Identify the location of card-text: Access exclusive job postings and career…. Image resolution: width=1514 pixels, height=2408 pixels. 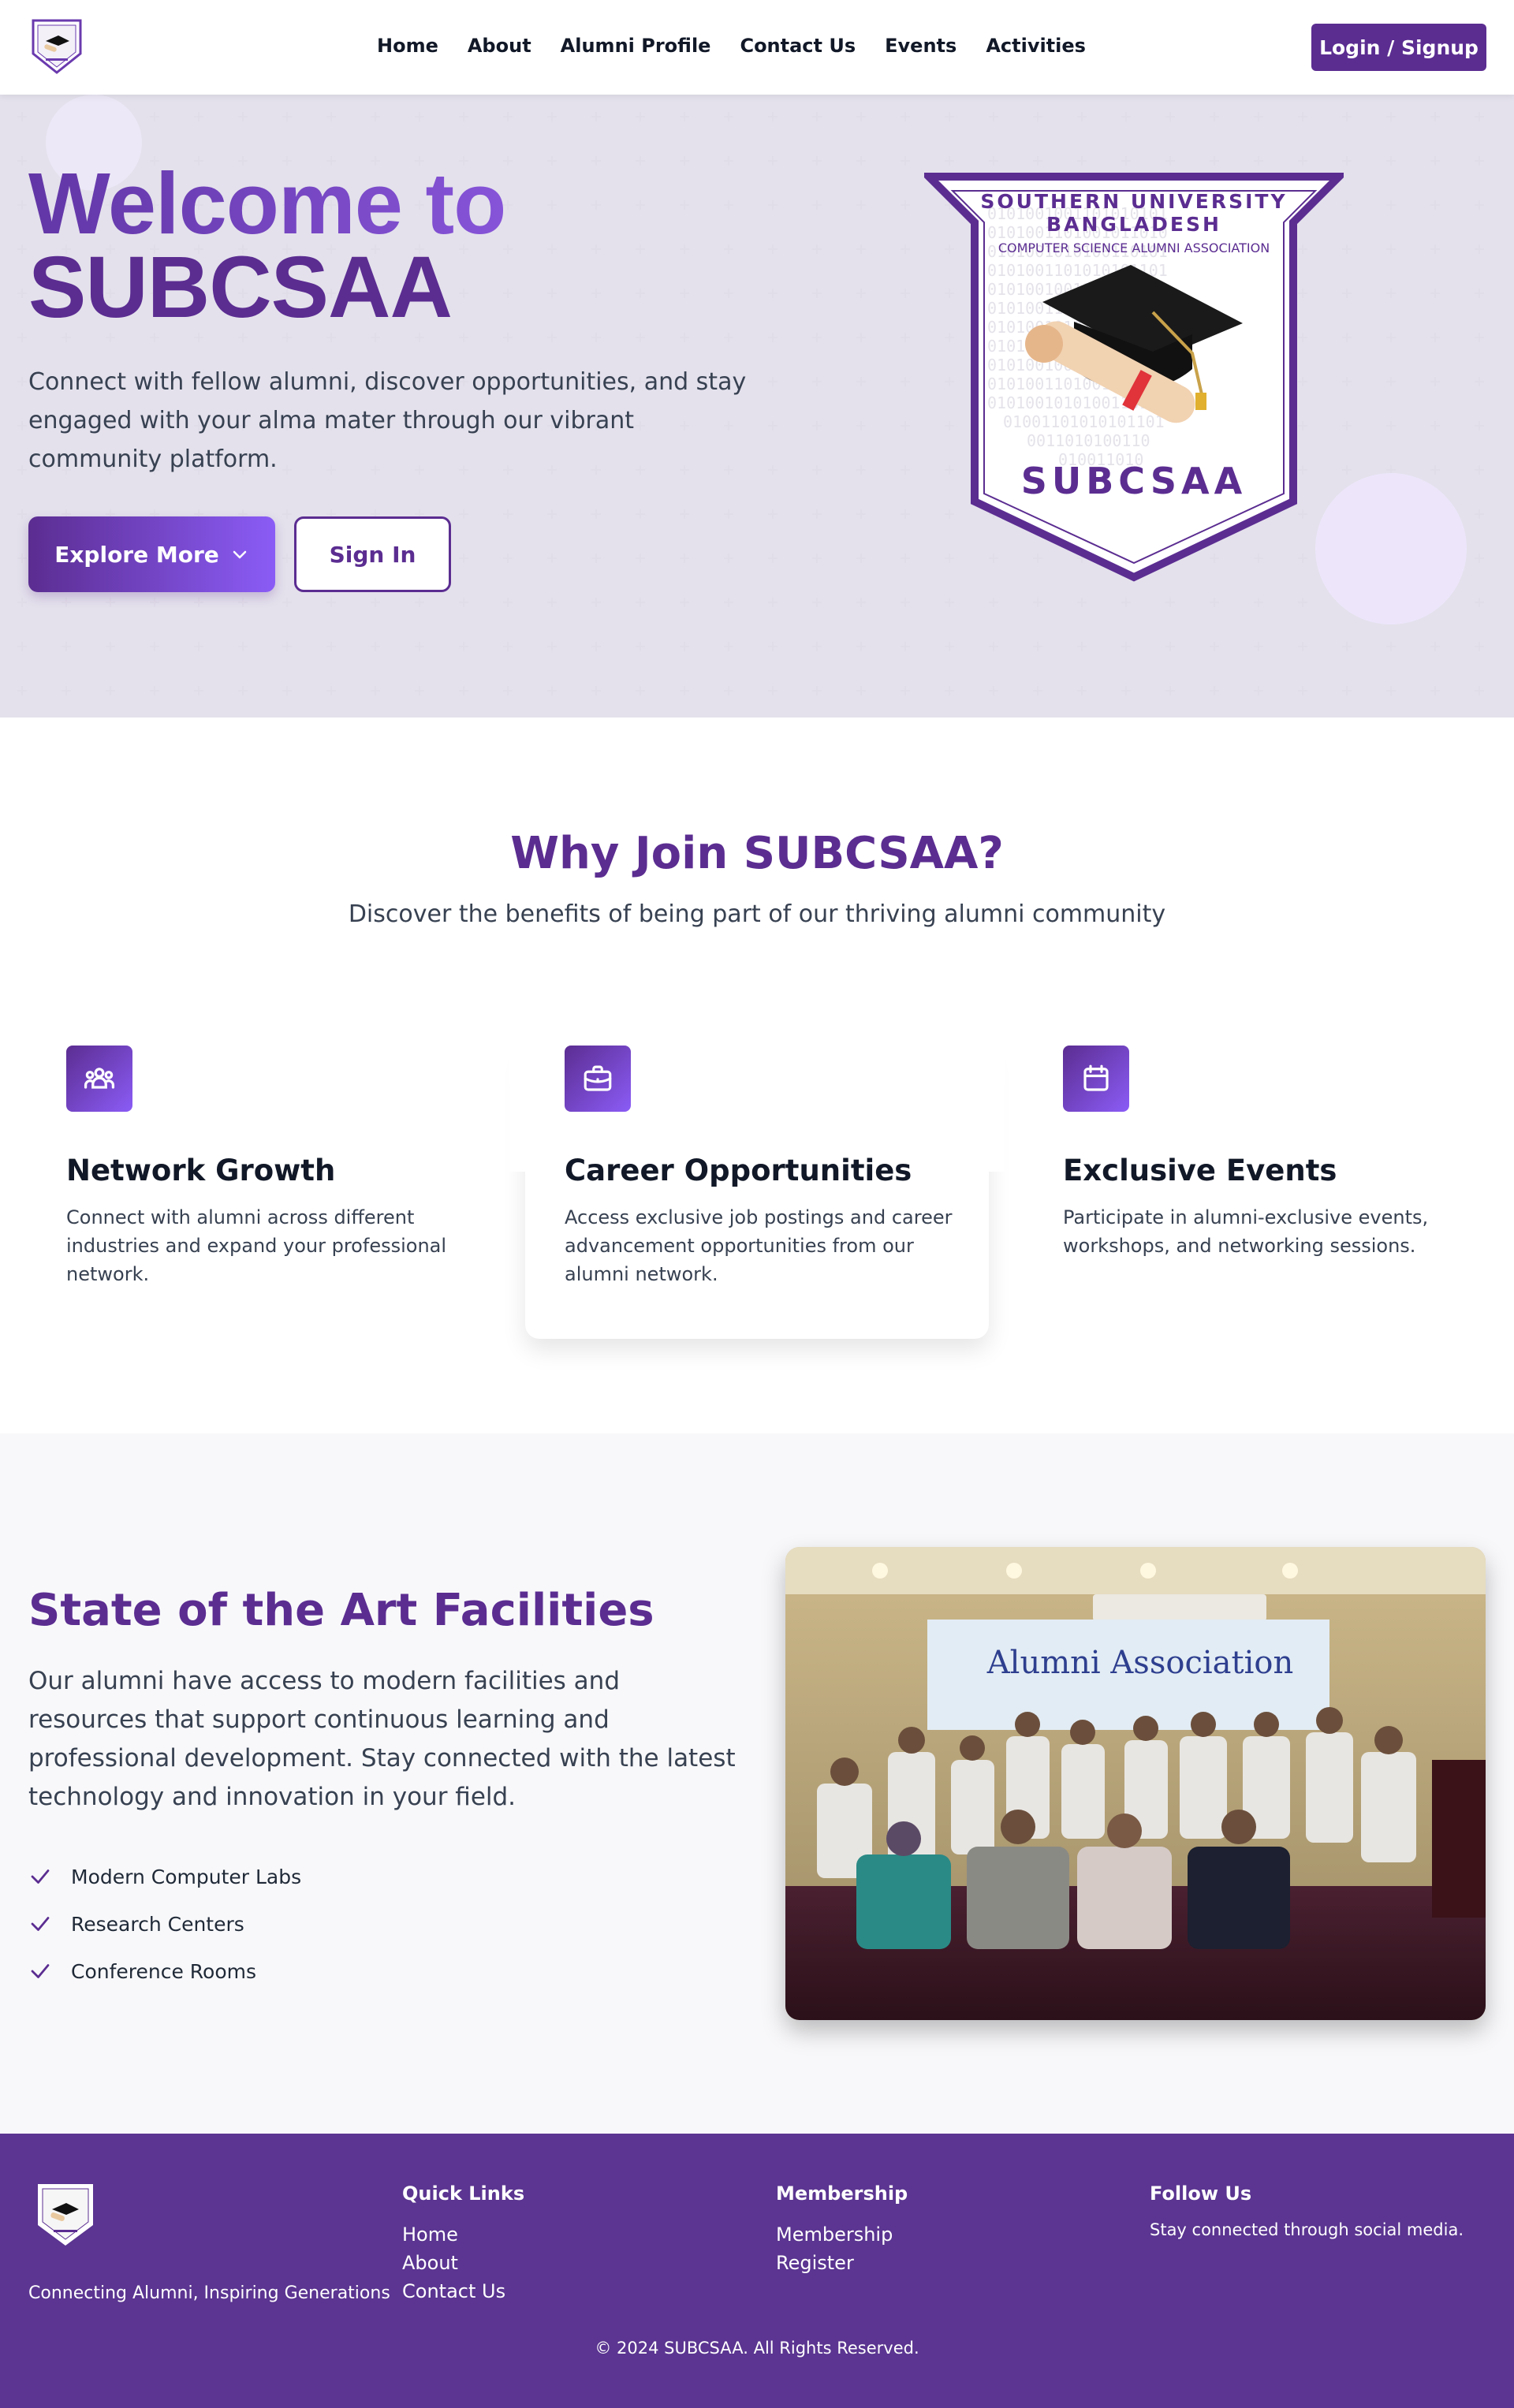
(759, 1246).